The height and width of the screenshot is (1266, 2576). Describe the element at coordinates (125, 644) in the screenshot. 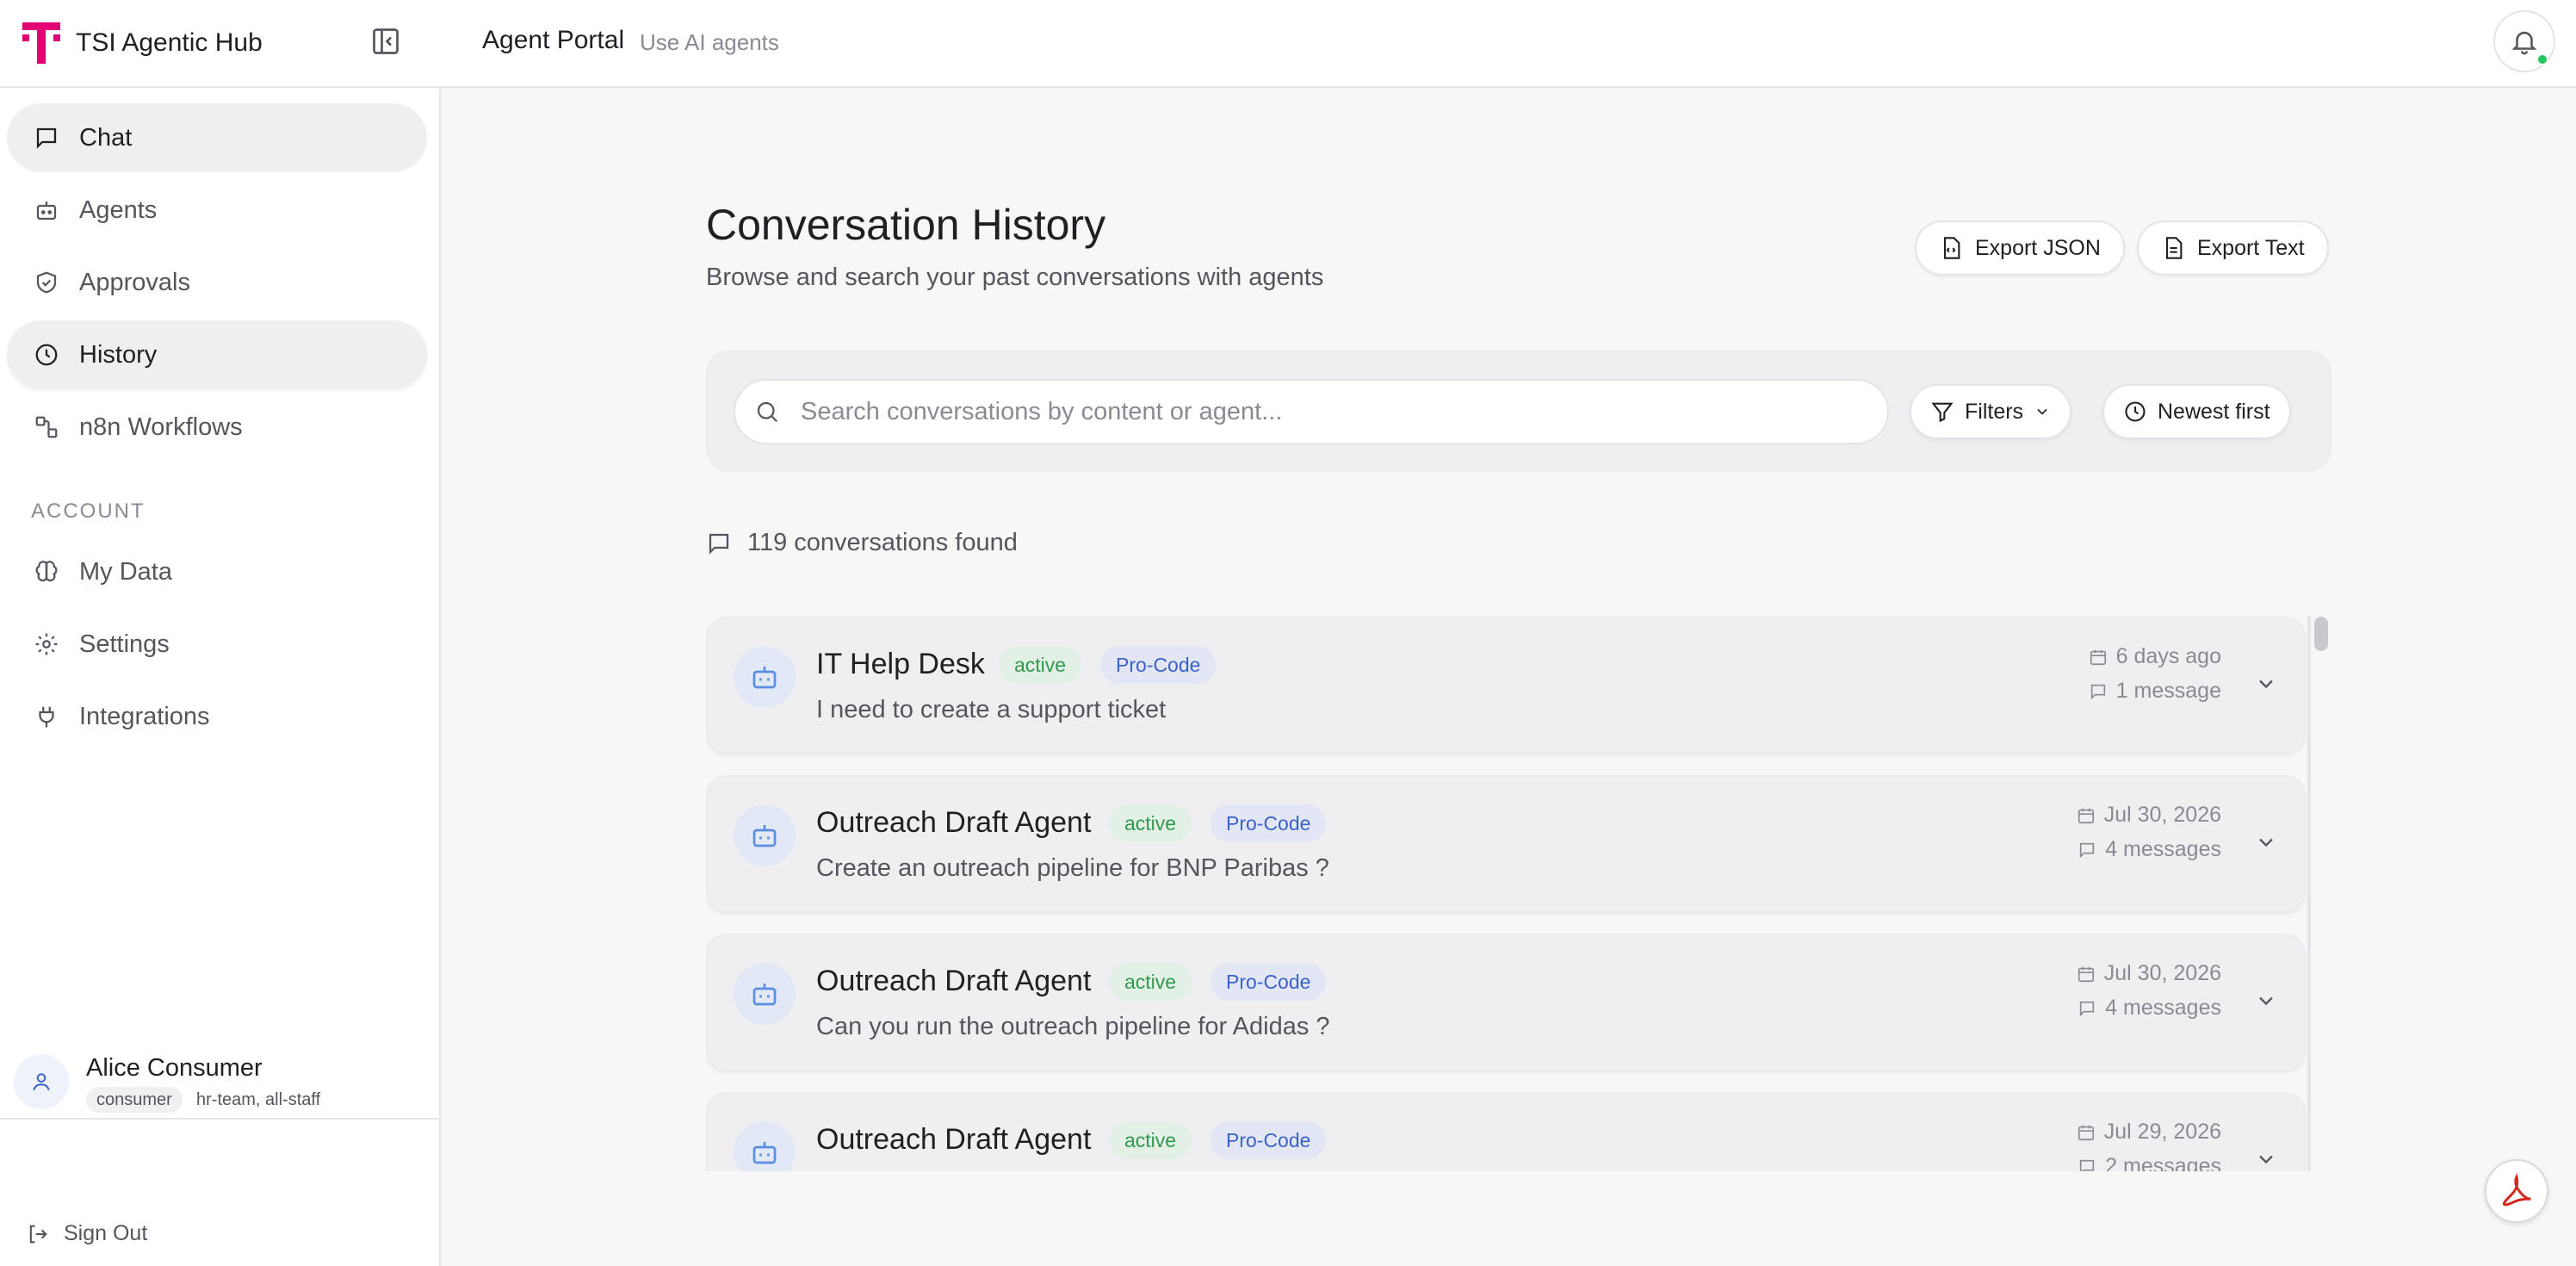

I see `sidebar-item-label: Settings` at that location.